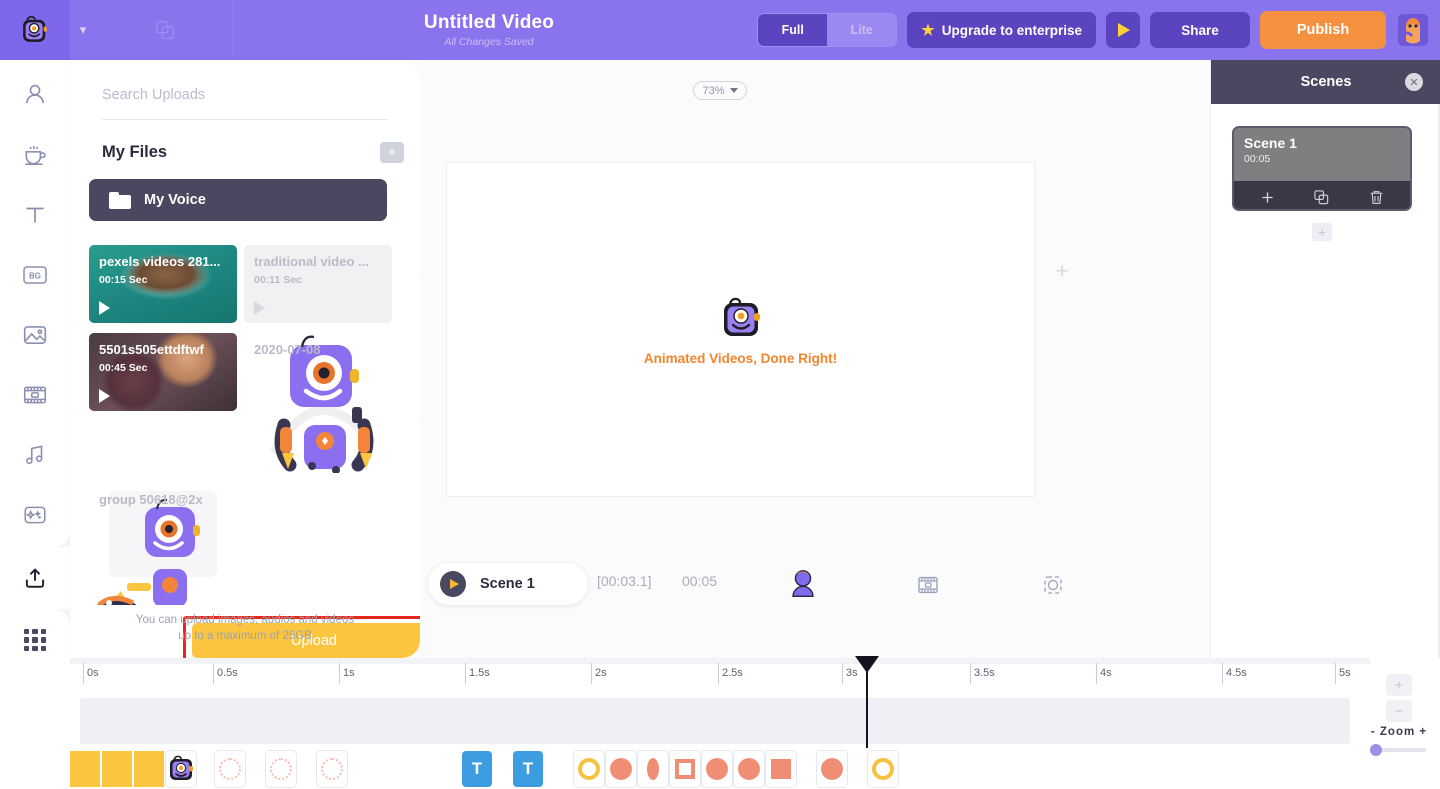  What do you see at coordinates (1123, 30) in the screenshot?
I see `preview-play-button` at bounding box center [1123, 30].